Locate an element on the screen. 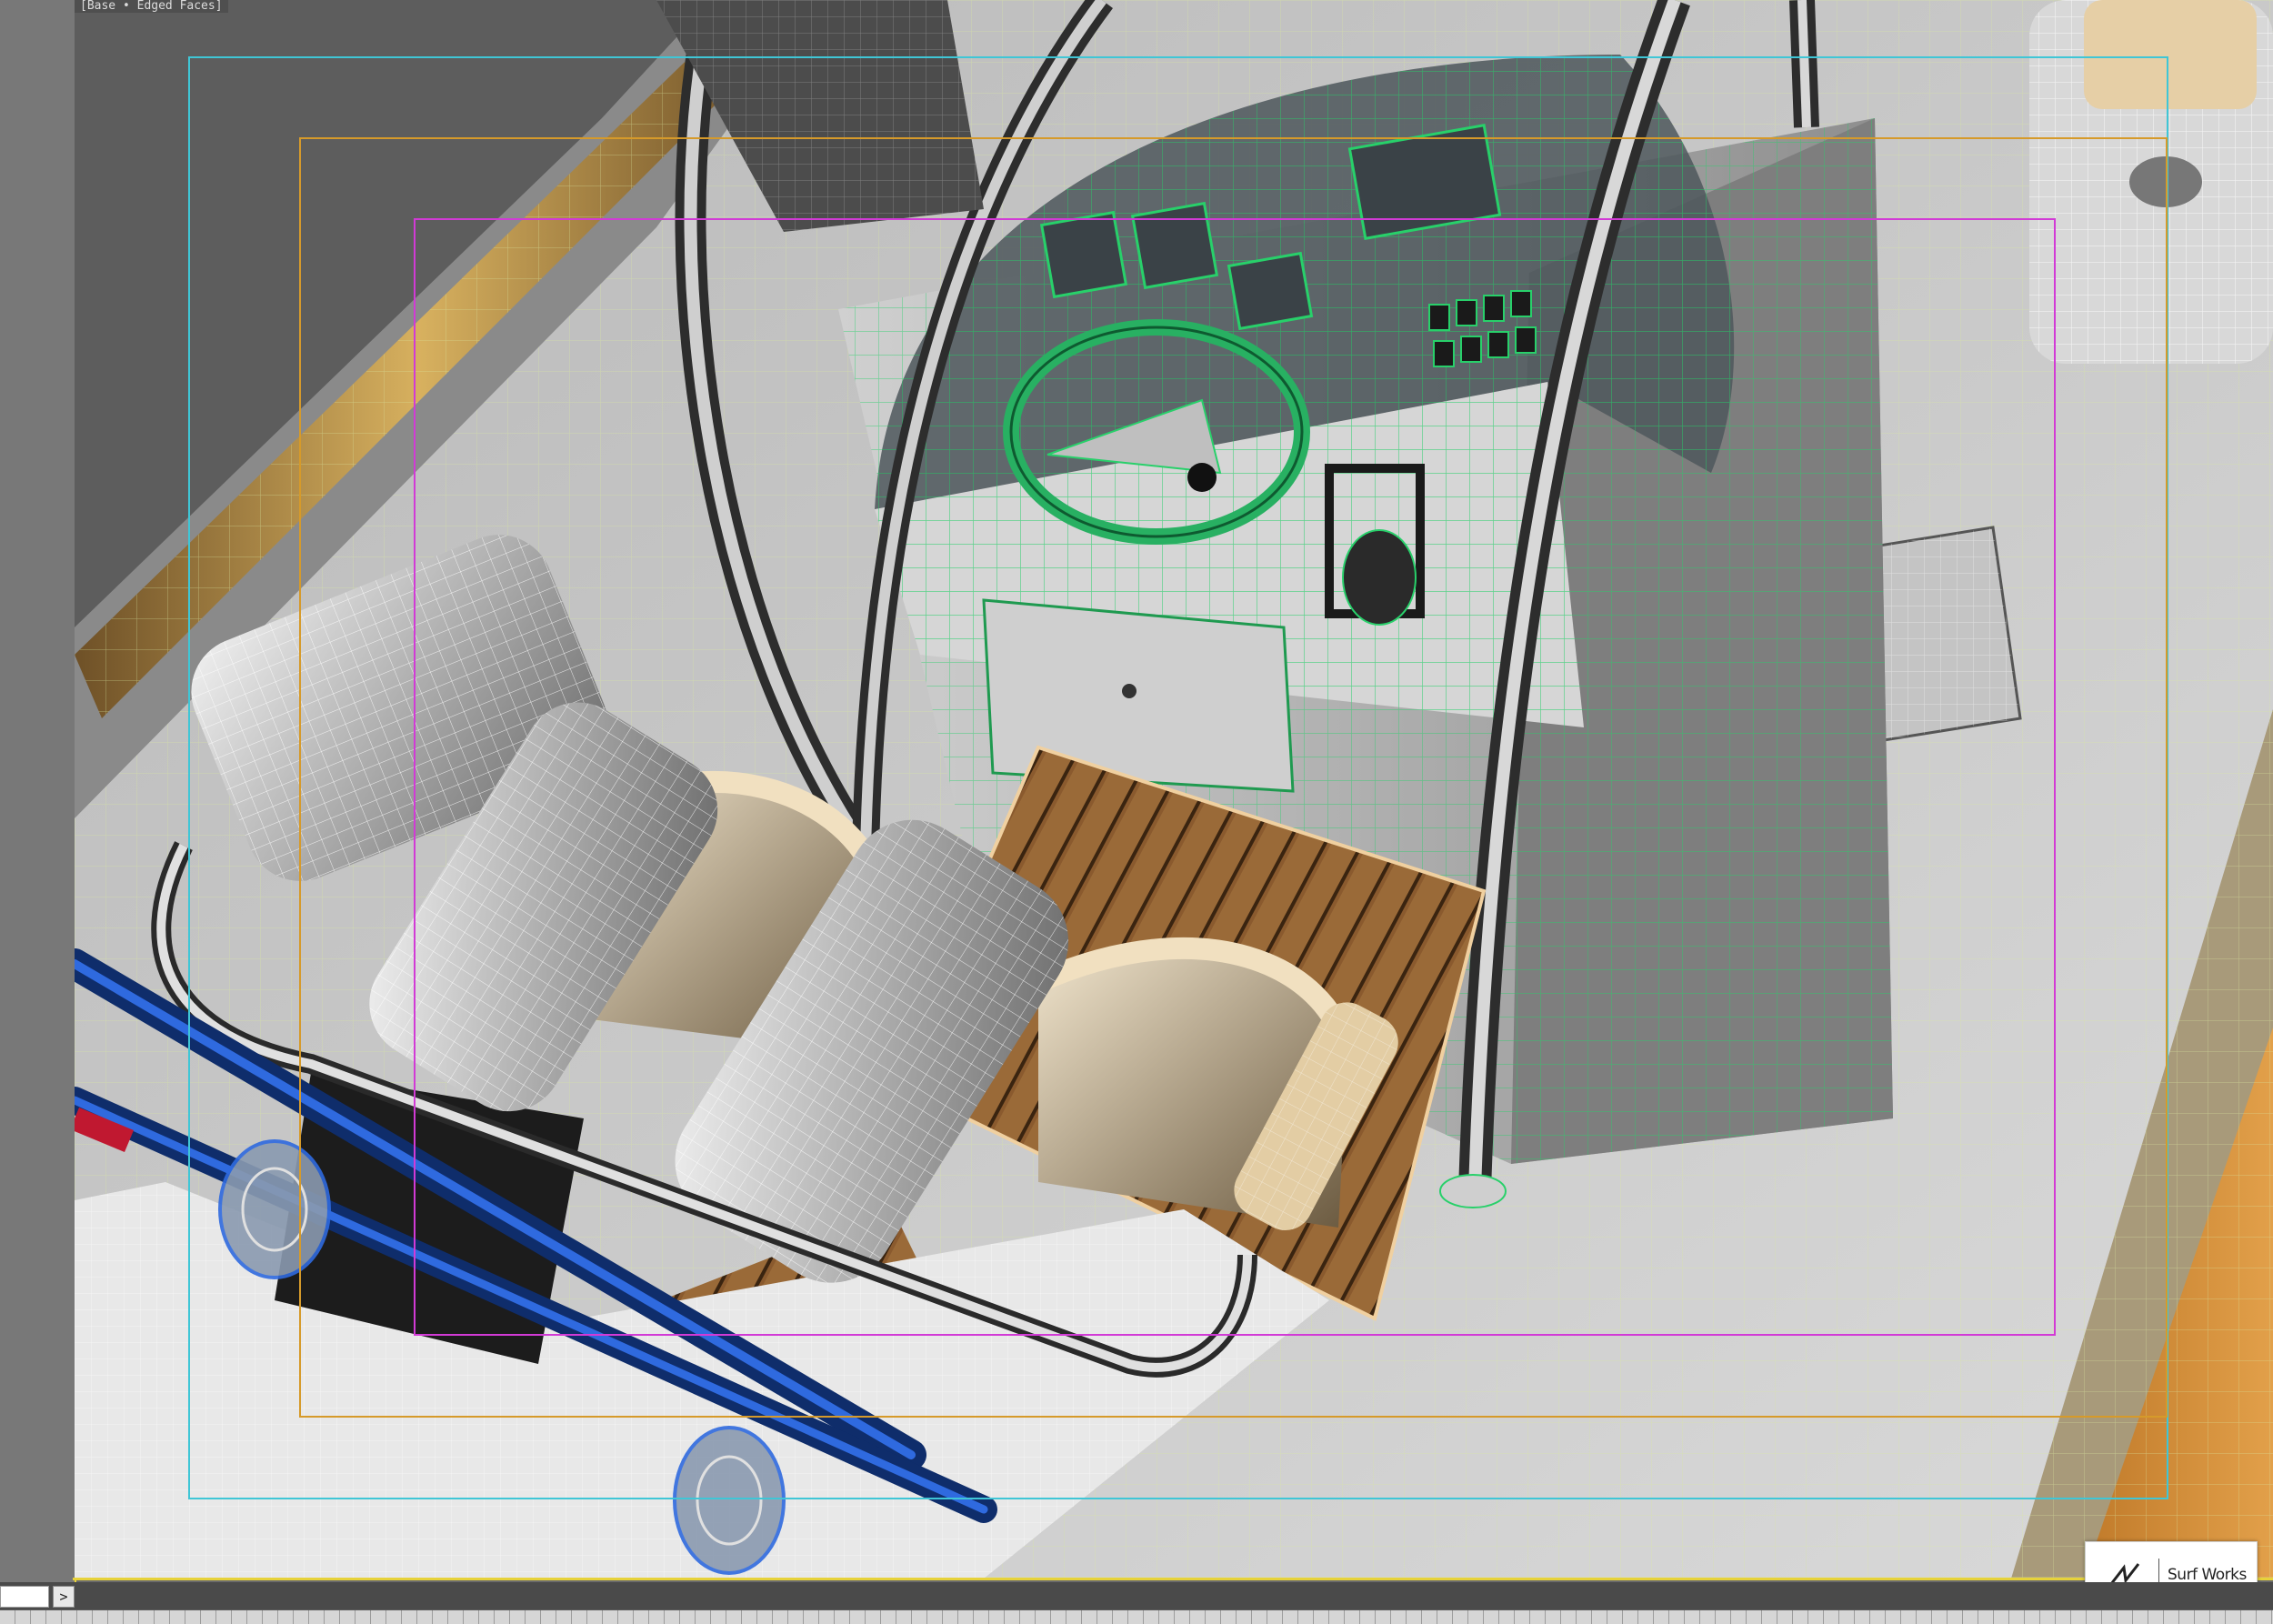 This screenshot has width=2273, height=1624. viewport-label: [Base • Edged Faces] is located at coordinates (151, 6).